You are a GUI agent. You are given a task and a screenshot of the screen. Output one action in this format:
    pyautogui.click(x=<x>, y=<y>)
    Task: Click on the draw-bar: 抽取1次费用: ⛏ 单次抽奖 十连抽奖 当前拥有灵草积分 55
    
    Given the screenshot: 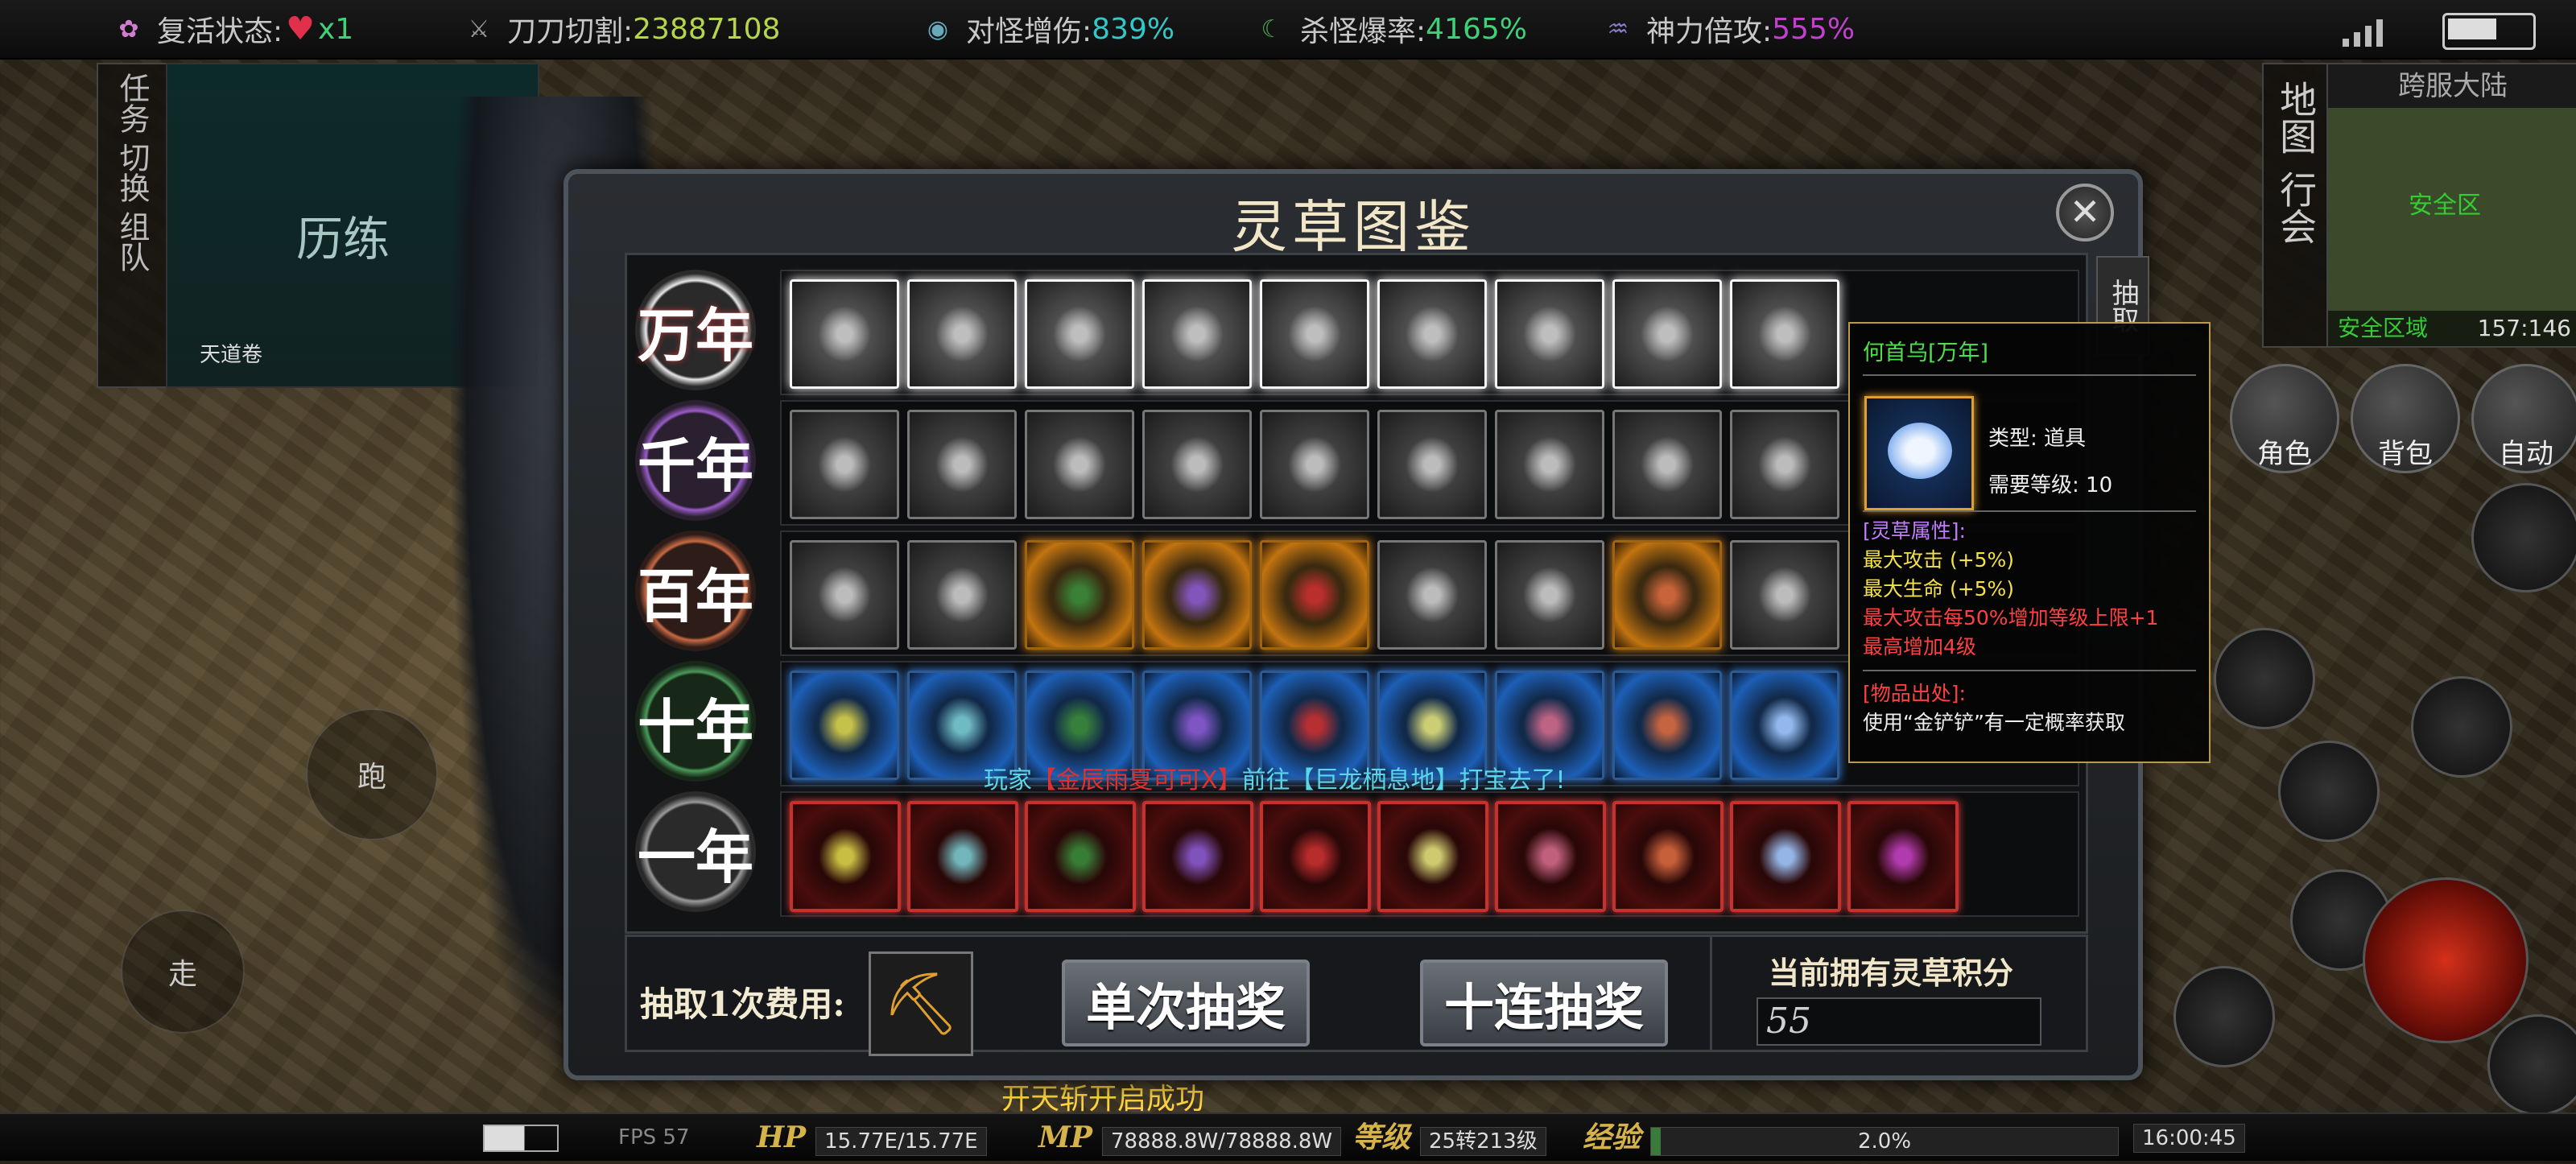 What is the action you would take?
    pyautogui.click(x=1356, y=996)
    